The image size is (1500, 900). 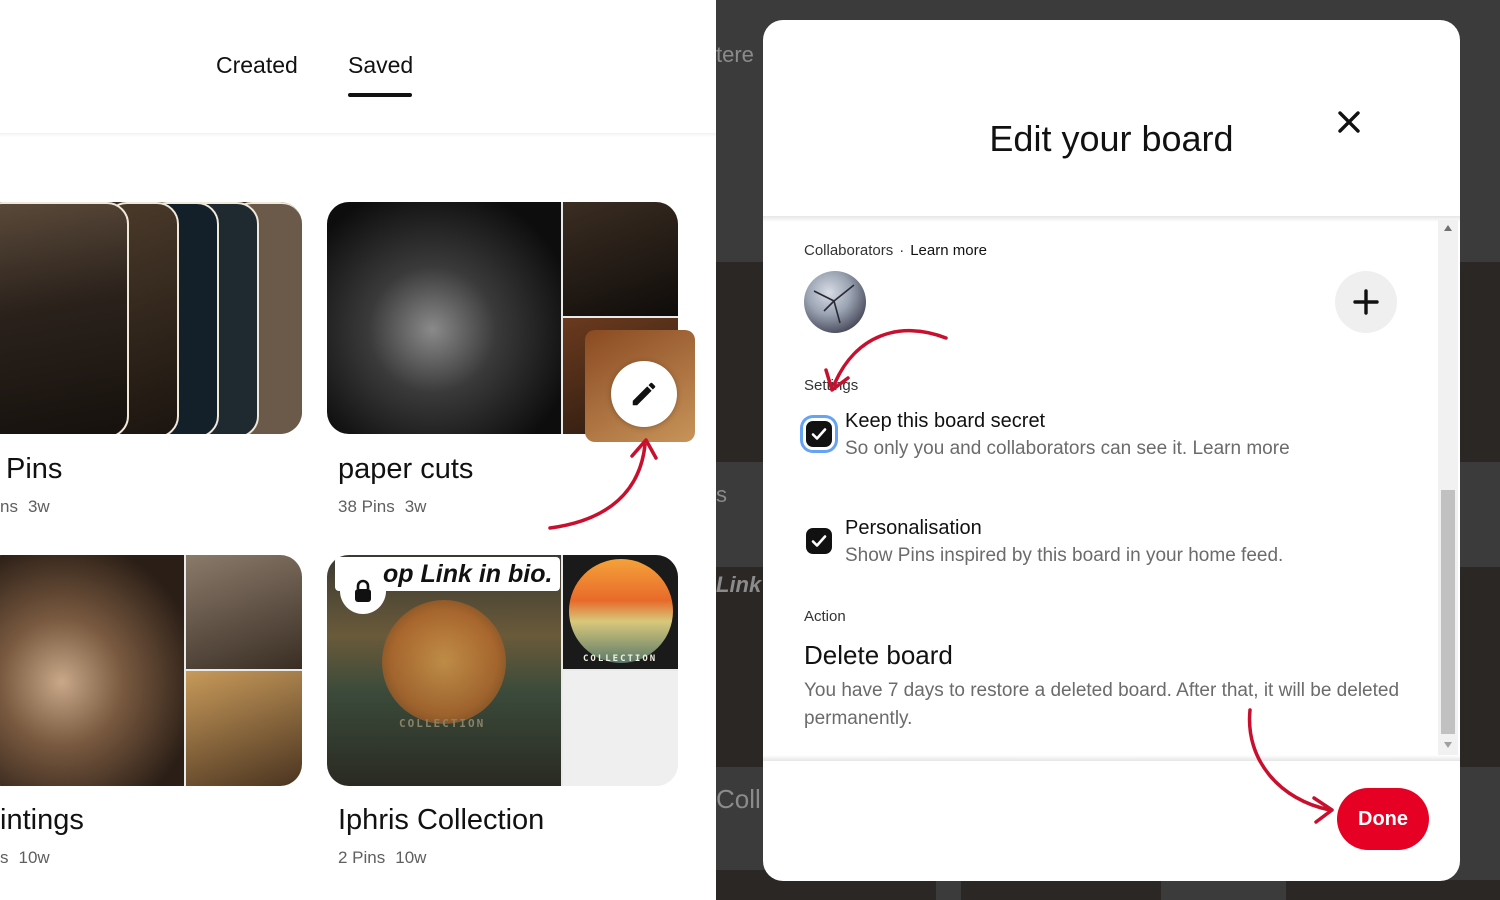 I want to click on done-button: Done, so click(x=1383, y=819).